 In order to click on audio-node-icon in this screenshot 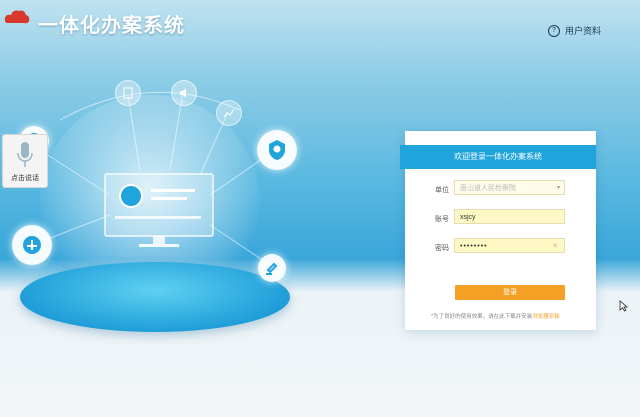, I will do `click(184, 93)`.